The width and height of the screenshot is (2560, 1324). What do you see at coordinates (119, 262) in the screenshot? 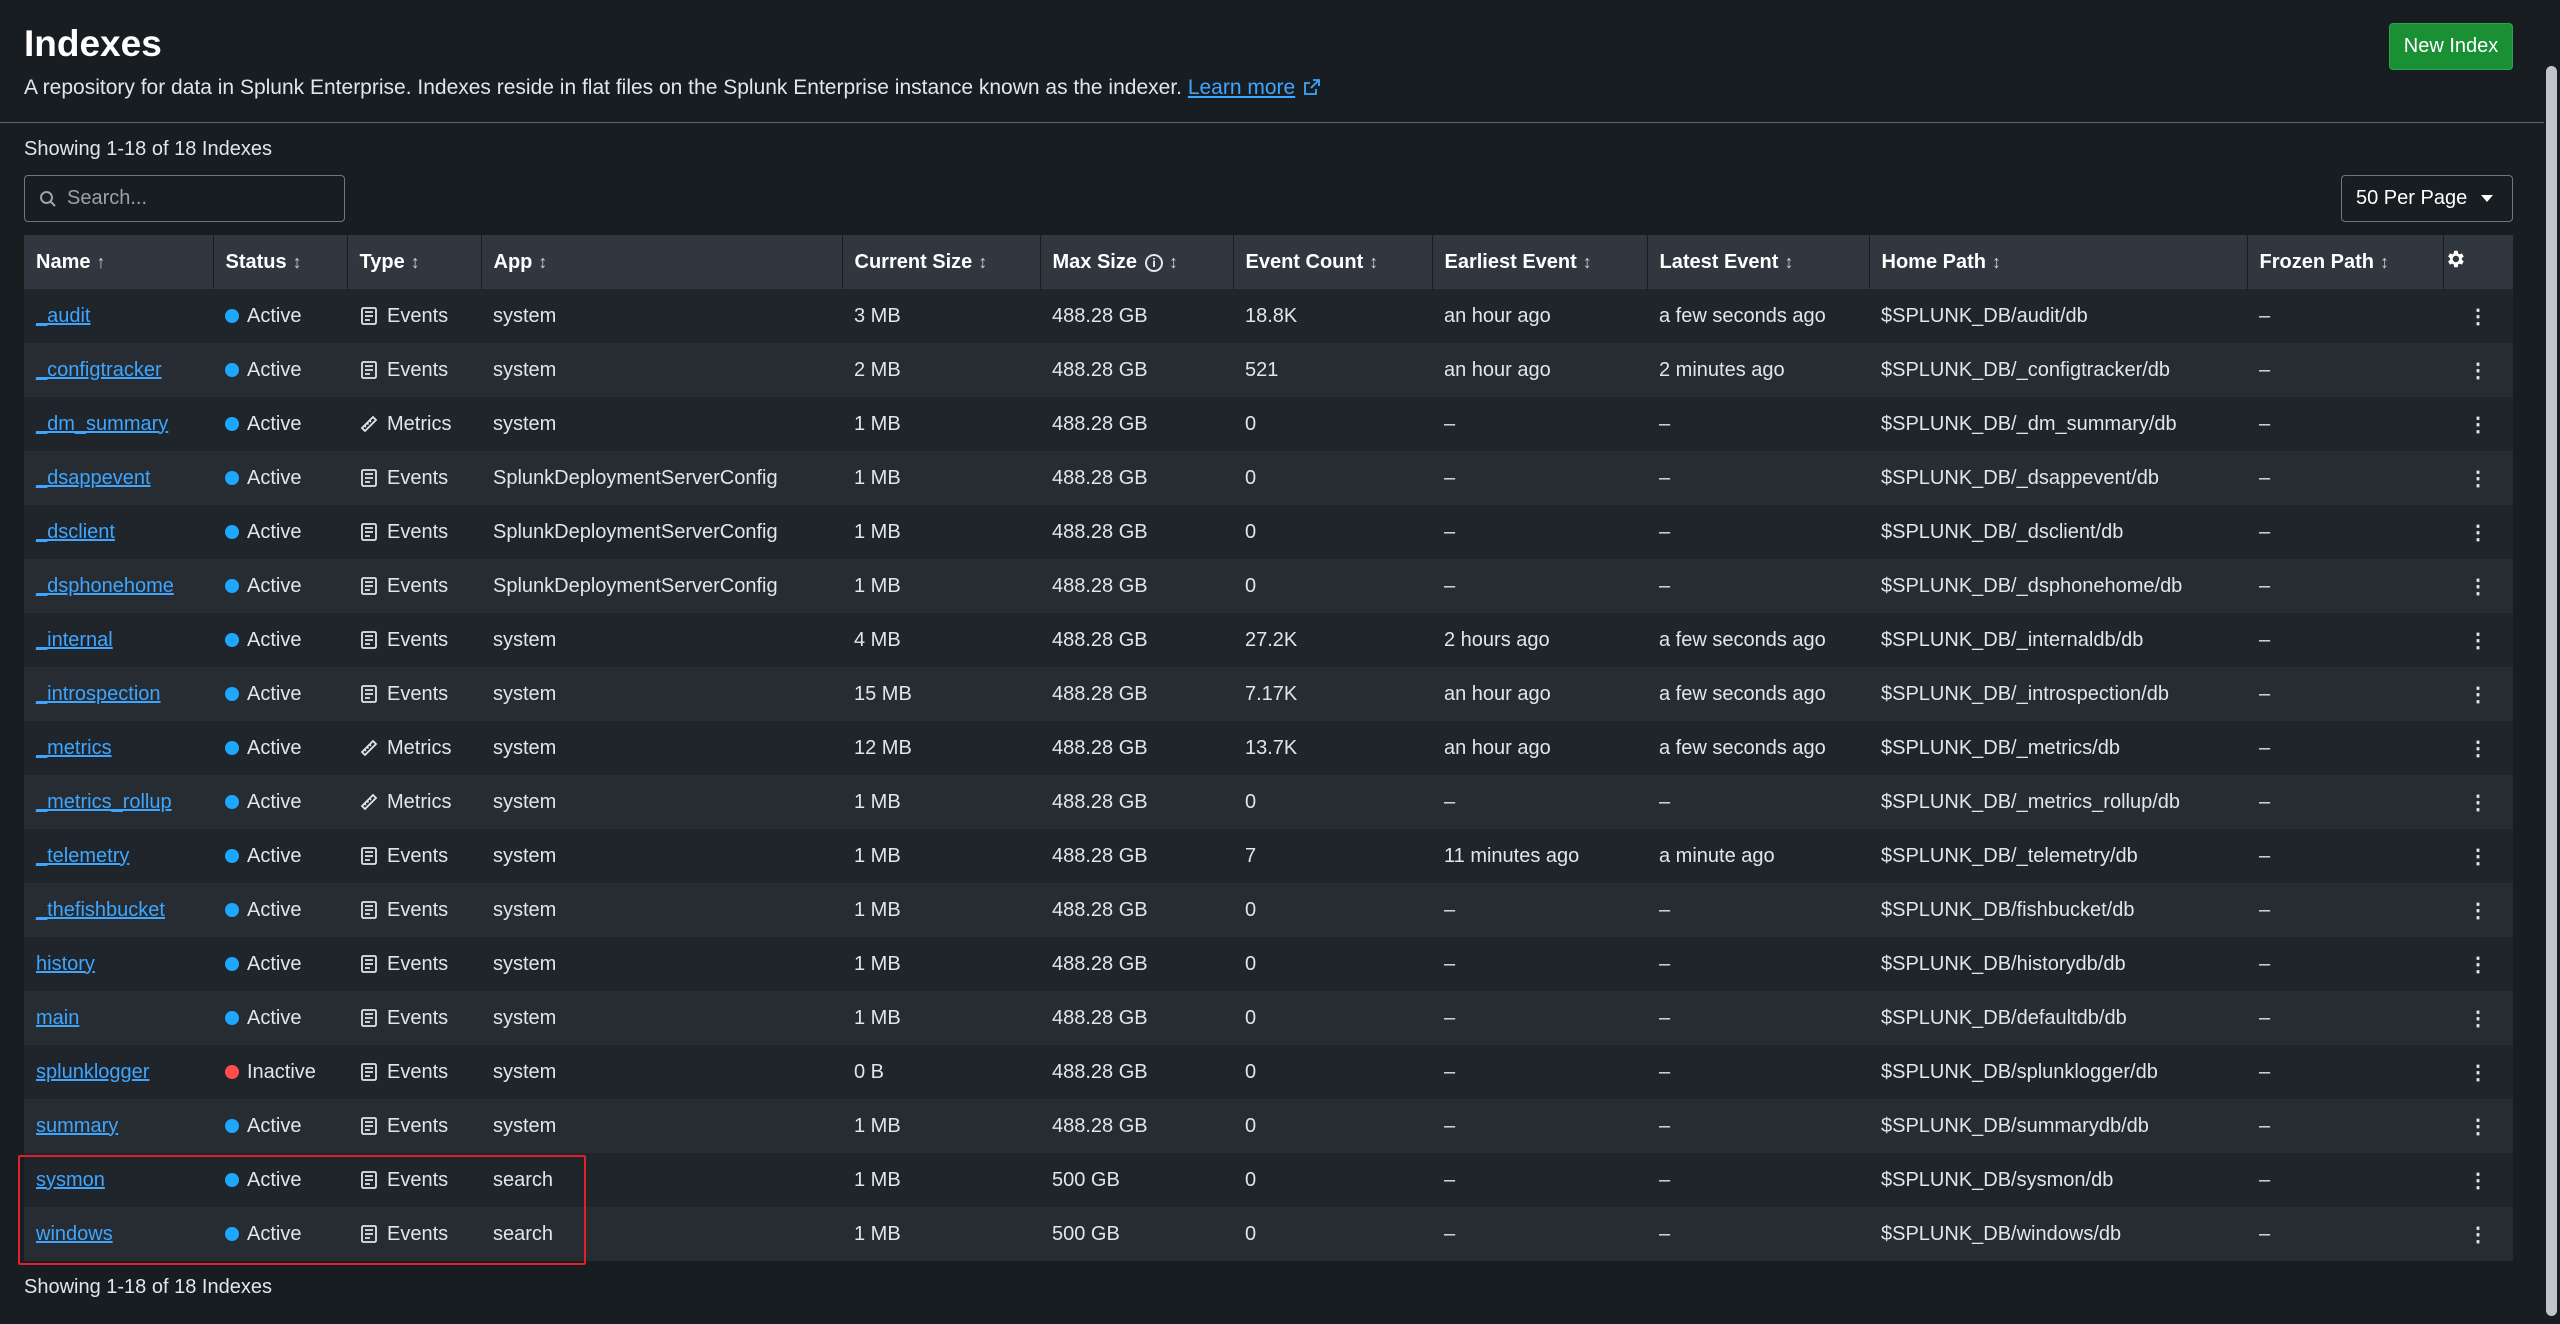
I see `column-header-name: Name ↑` at bounding box center [119, 262].